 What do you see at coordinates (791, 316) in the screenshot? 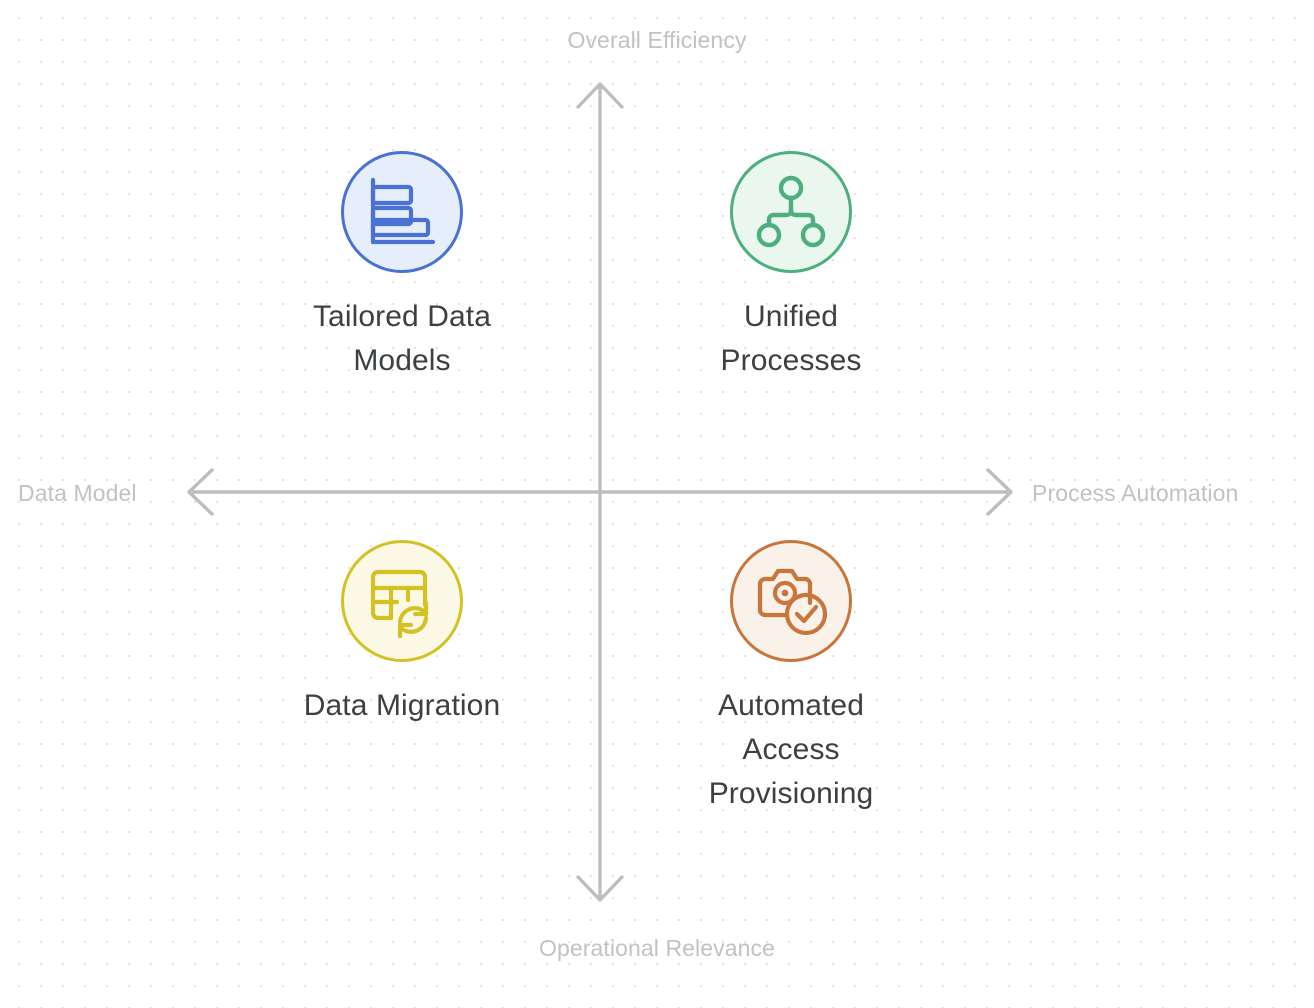
I see `label-line: Unified` at bounding box center [791, 316].